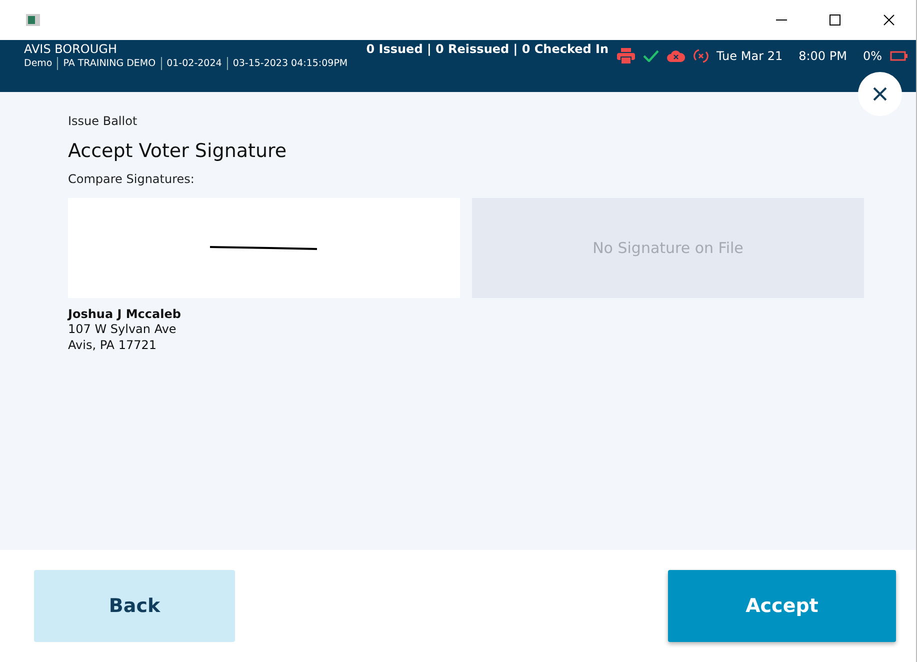  What do you see at coordinates (132, 179) in the screenshot?
I see `compare-label: Compare Signatures:` at bounding box center [132, 179].